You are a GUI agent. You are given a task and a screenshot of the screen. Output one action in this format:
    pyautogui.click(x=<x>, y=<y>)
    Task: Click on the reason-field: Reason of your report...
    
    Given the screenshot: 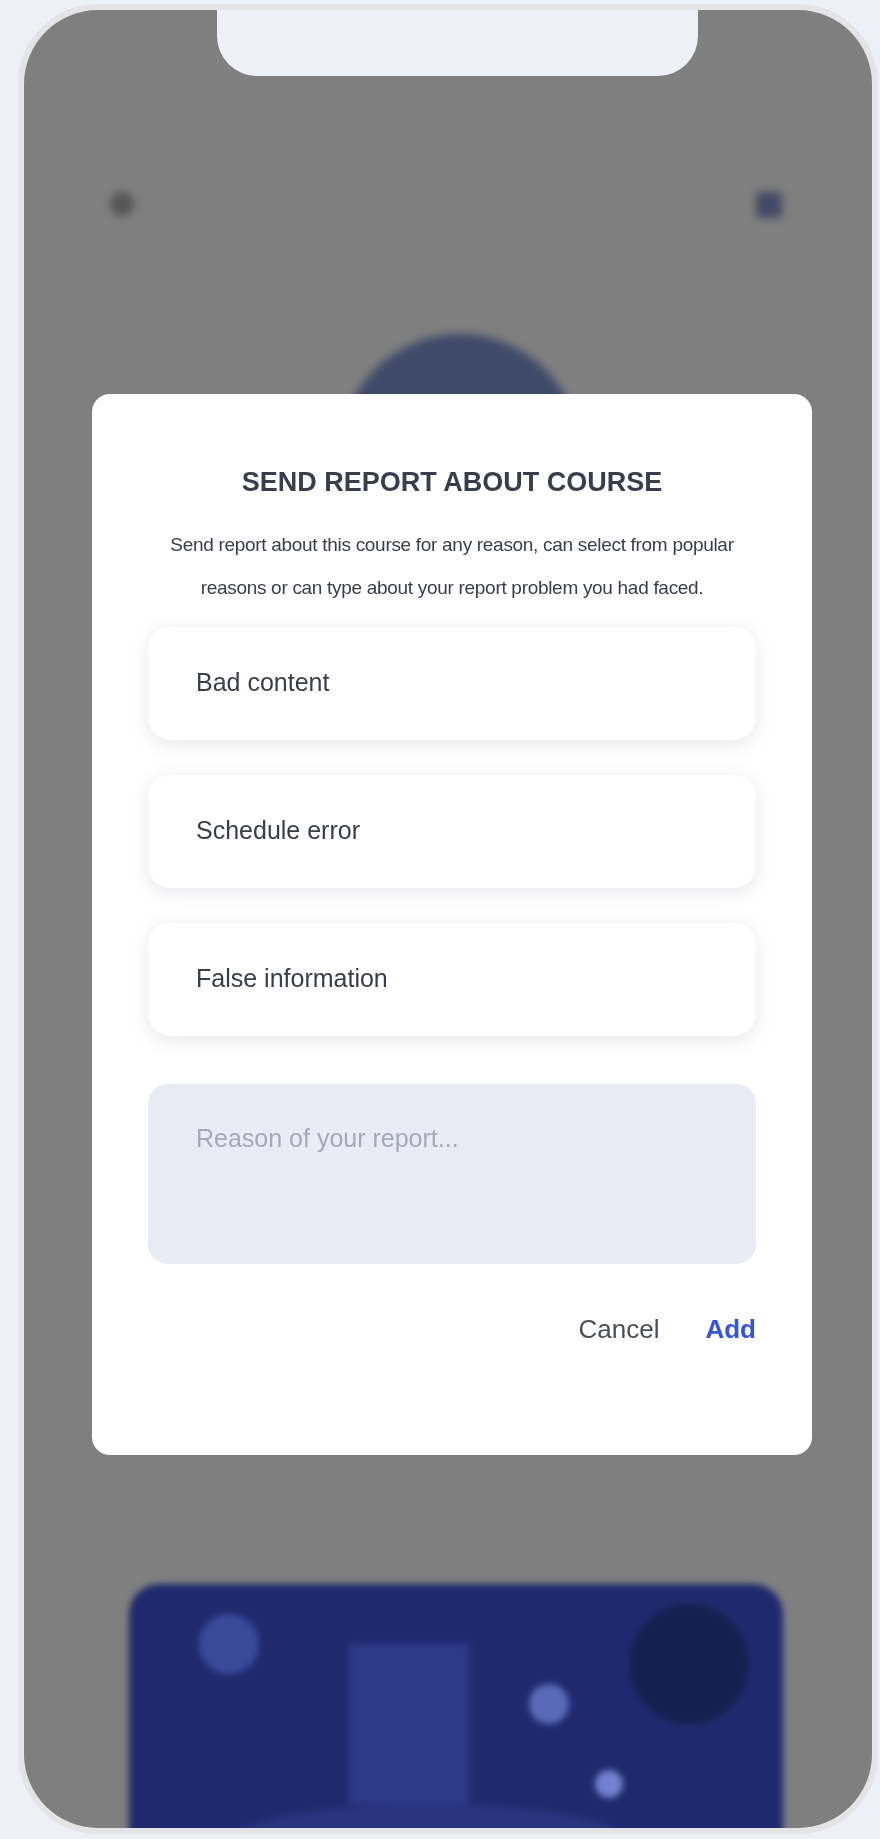 What is the action you would take?
    pyautogui.click(x=452, y=1173)
    